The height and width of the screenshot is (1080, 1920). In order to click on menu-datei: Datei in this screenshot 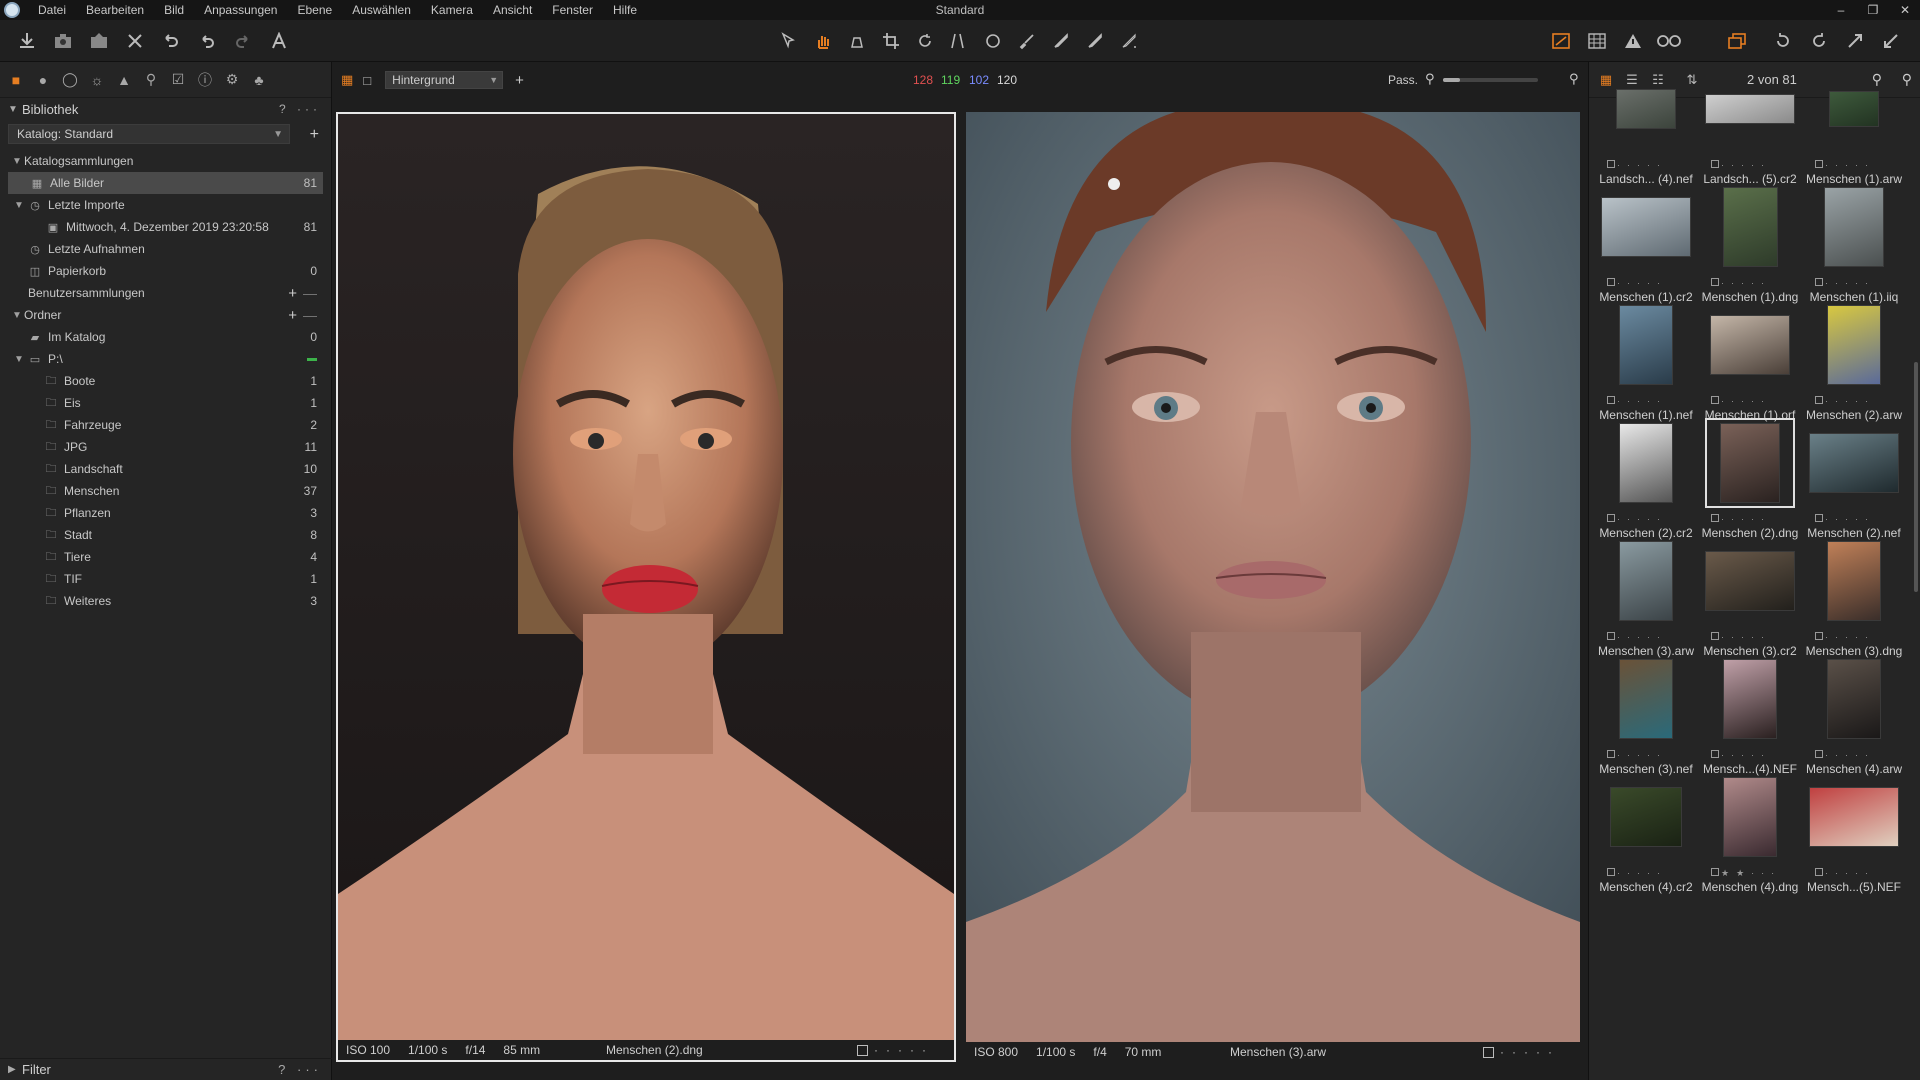, I will do `click(52, 10)`.